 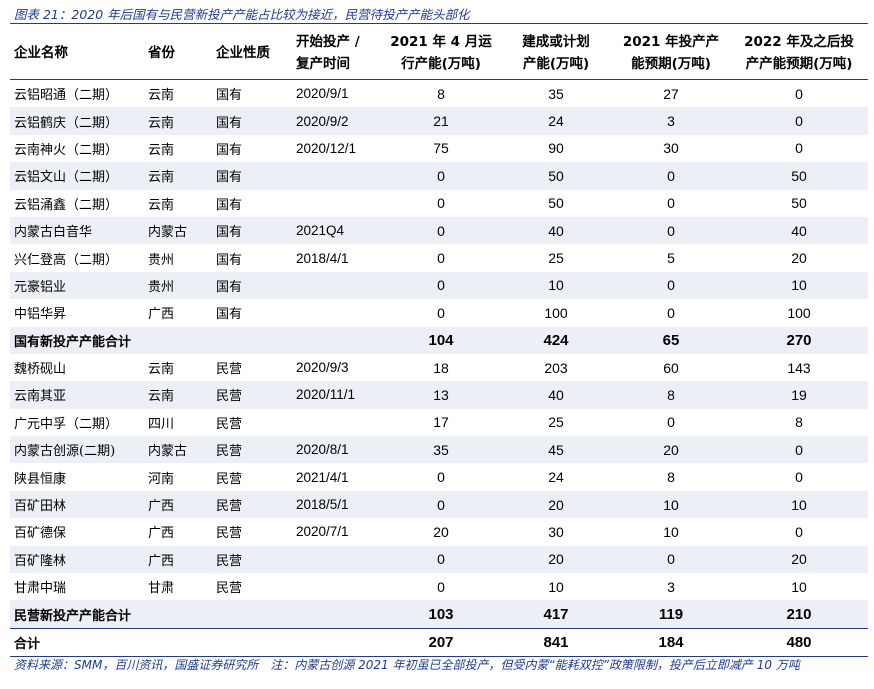 What do you see at coordinates (322, 477) in the screenshot?
I see `cell-start-time: 2021/4/1` at bounding box center [322, 477].